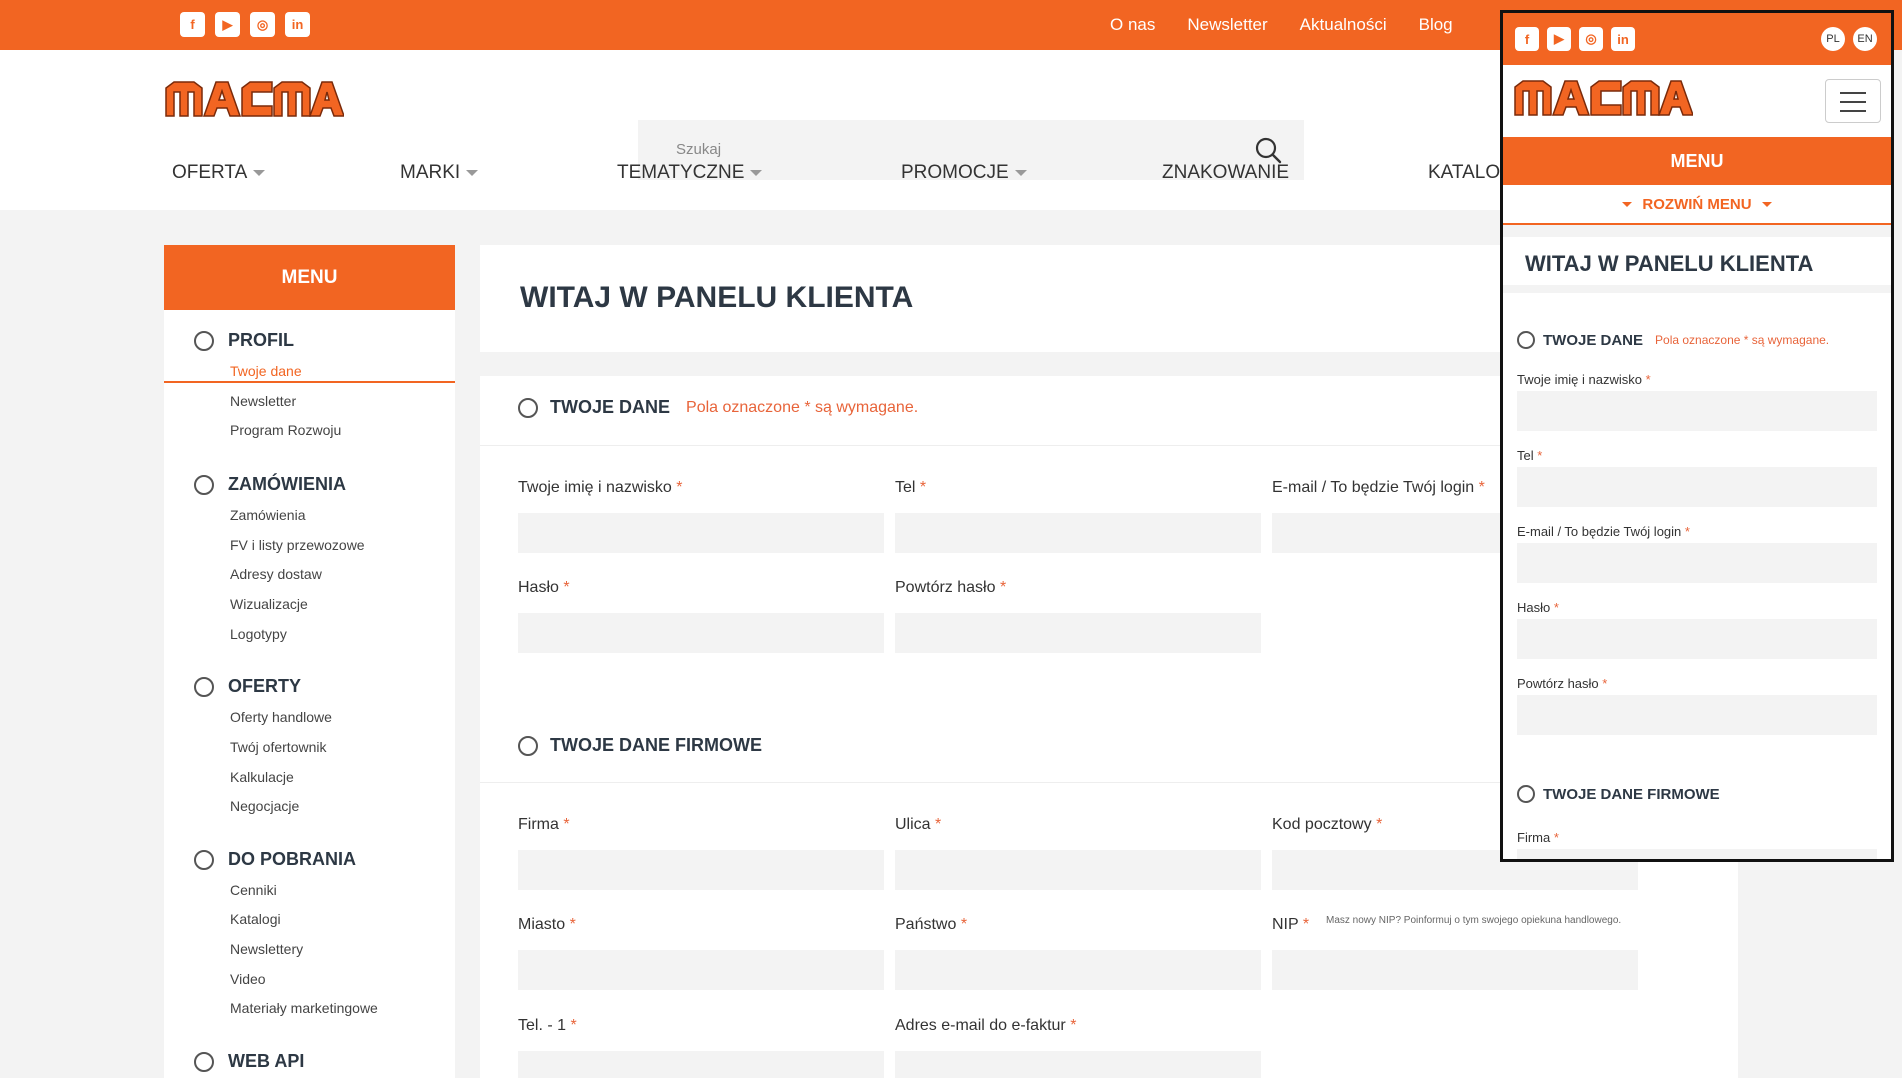 The width and height of the screenshot is (1902, 1078). Describe the element at coordinates (1436, 25) in the screenshot. I see `top-link-blog: Blog` at that location.